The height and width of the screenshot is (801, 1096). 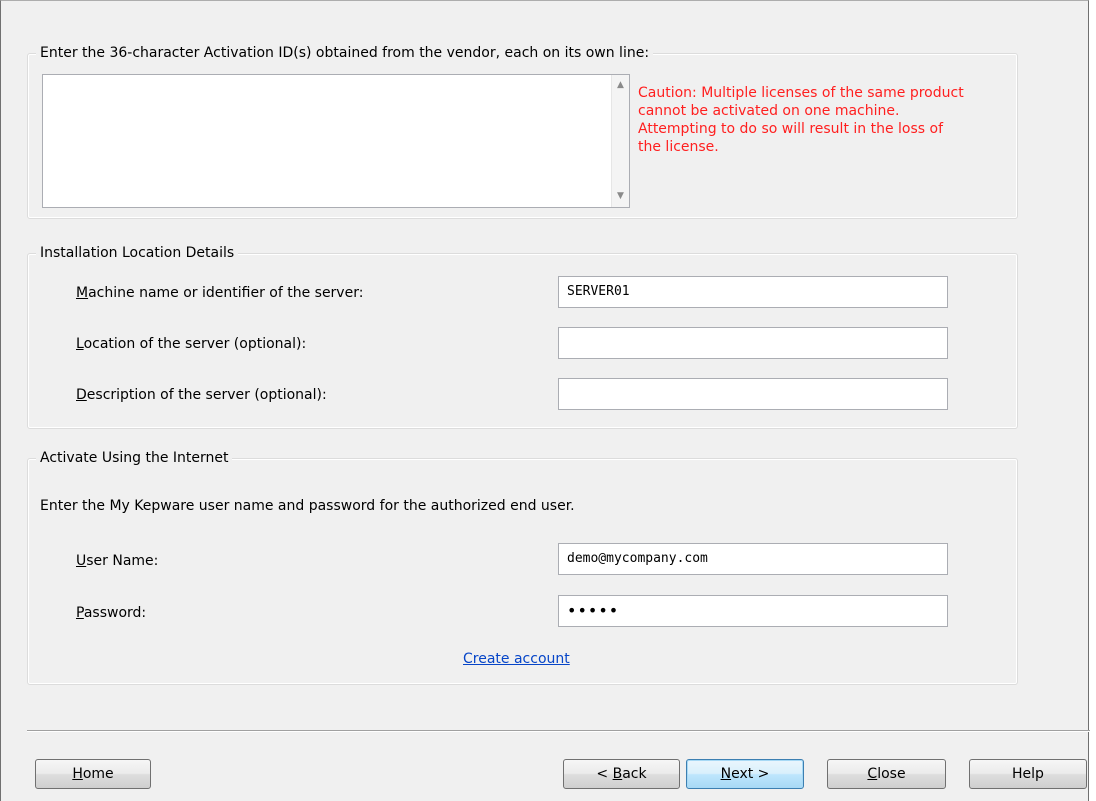 What do you see at coordinates (201, 395) in the screenshot?
I see `server-description-label: Description of the server (optional):` at bounding box center [201, 395].